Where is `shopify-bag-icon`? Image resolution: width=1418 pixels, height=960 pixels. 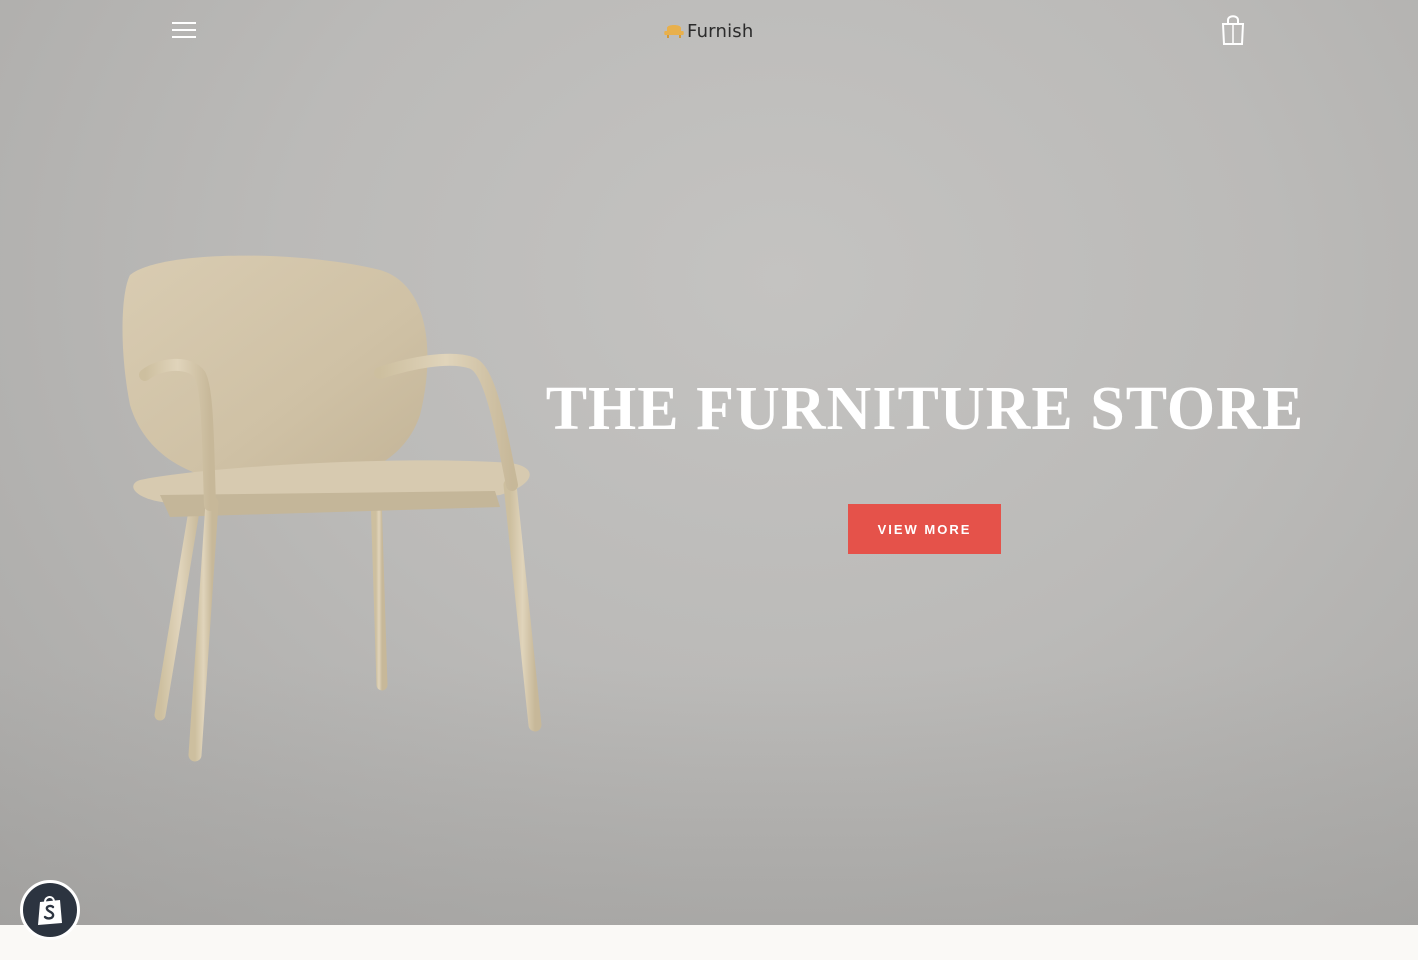 shopify-bag-icon is located at coordinates (50, 910).